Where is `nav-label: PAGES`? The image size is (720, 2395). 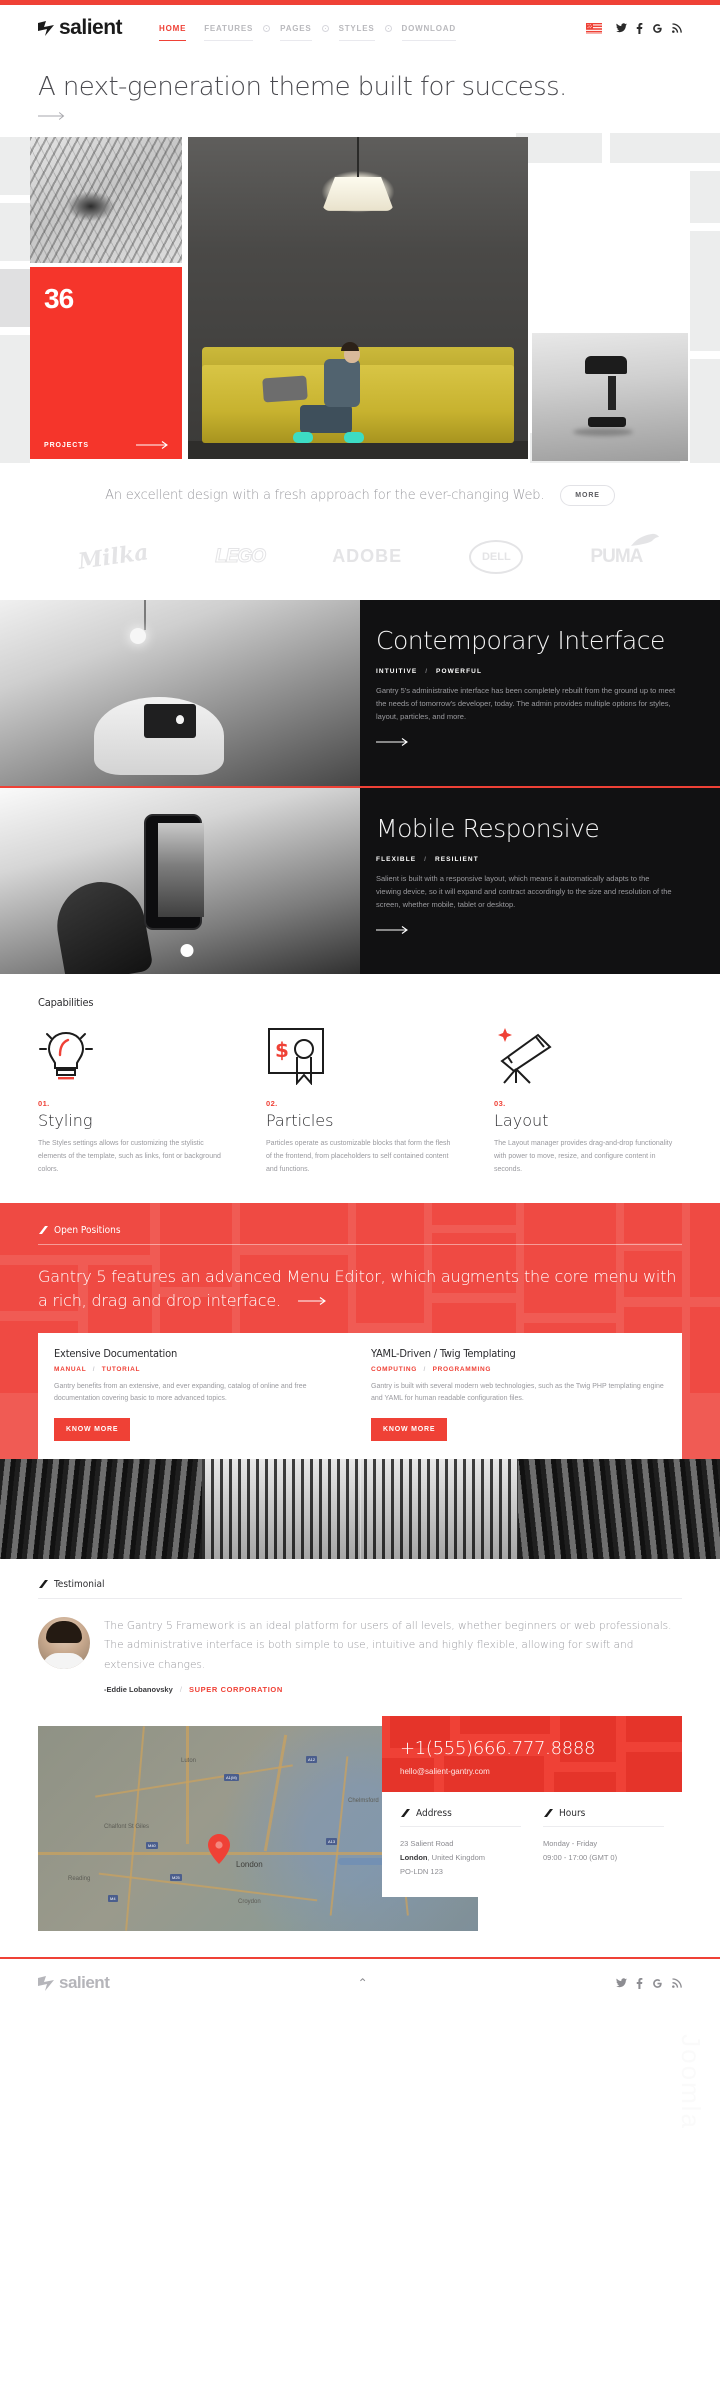
nav-label: PAGES is located at coordinates (296, 28).